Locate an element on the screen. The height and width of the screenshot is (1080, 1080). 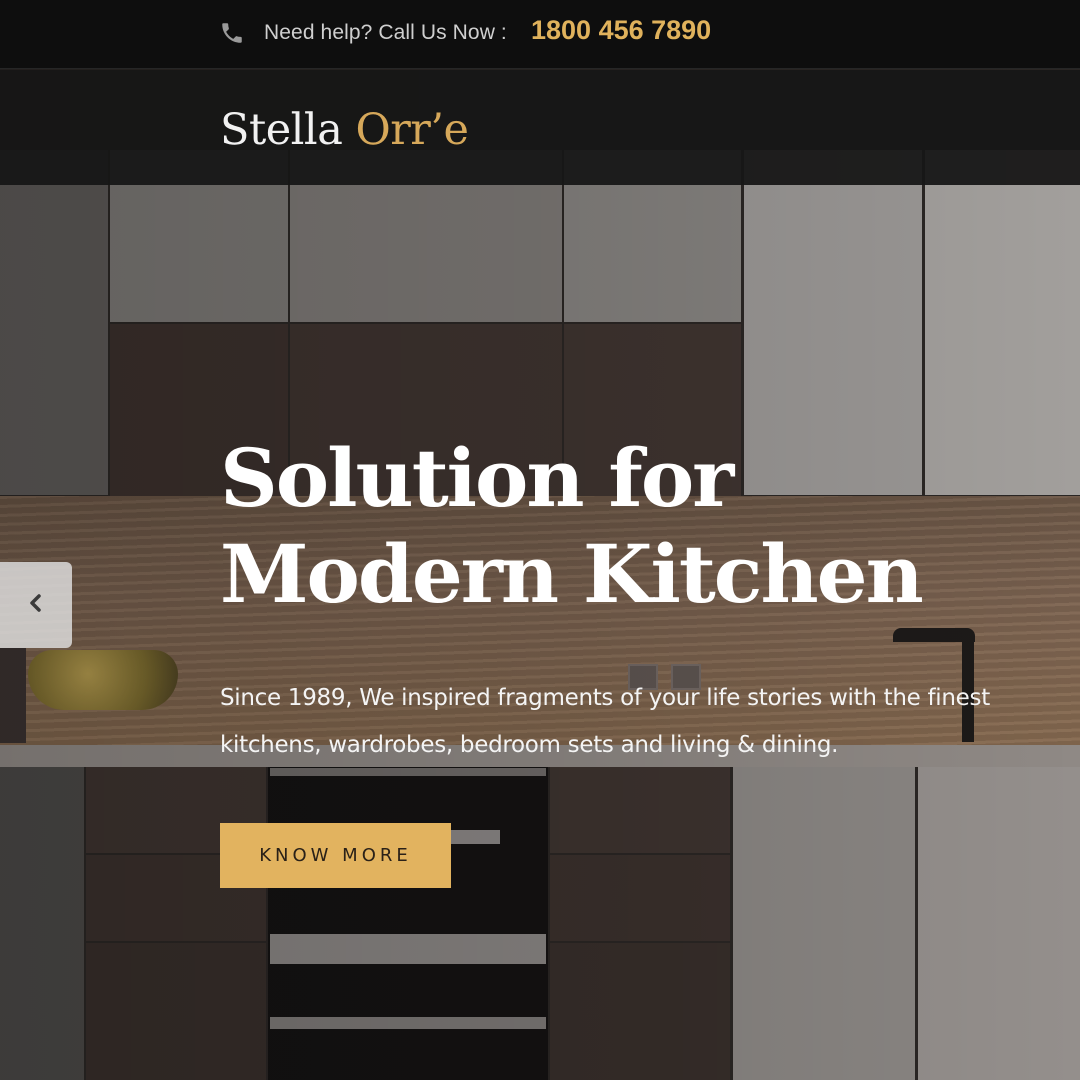
site-logo: Stella Orr’e is located at coordinates (344, 130).